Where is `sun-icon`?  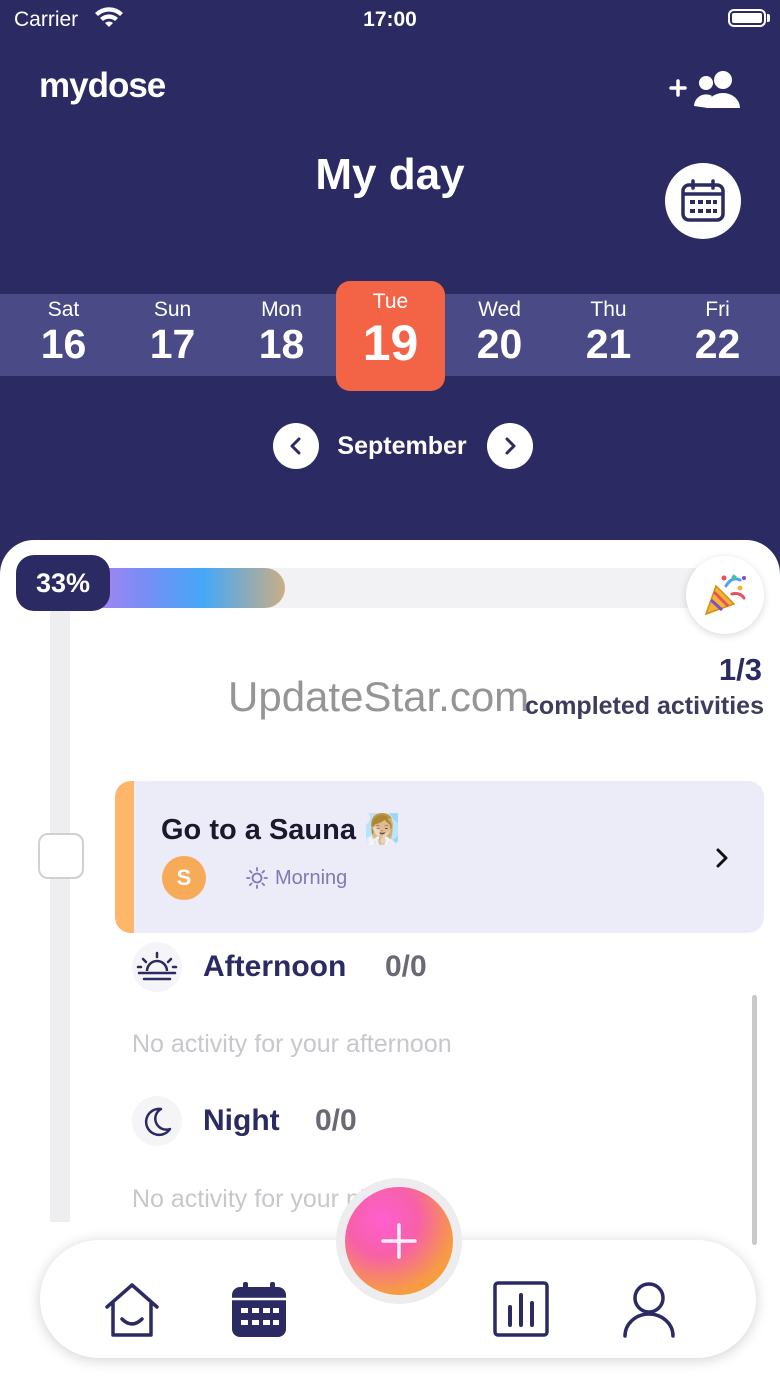
sun-icon is located at coordinates (257, 880).